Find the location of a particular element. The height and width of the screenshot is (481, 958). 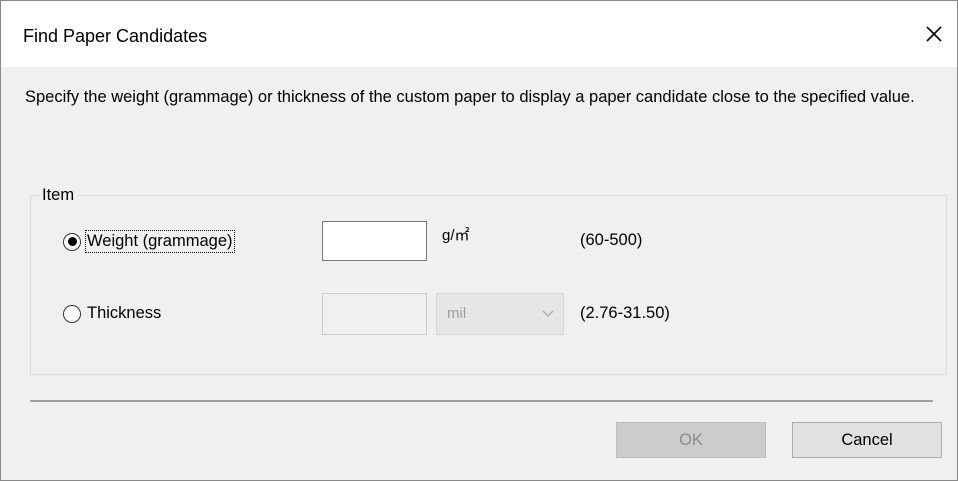

weight-radio: Weight (grammage) is located at coordinates (149, 241).